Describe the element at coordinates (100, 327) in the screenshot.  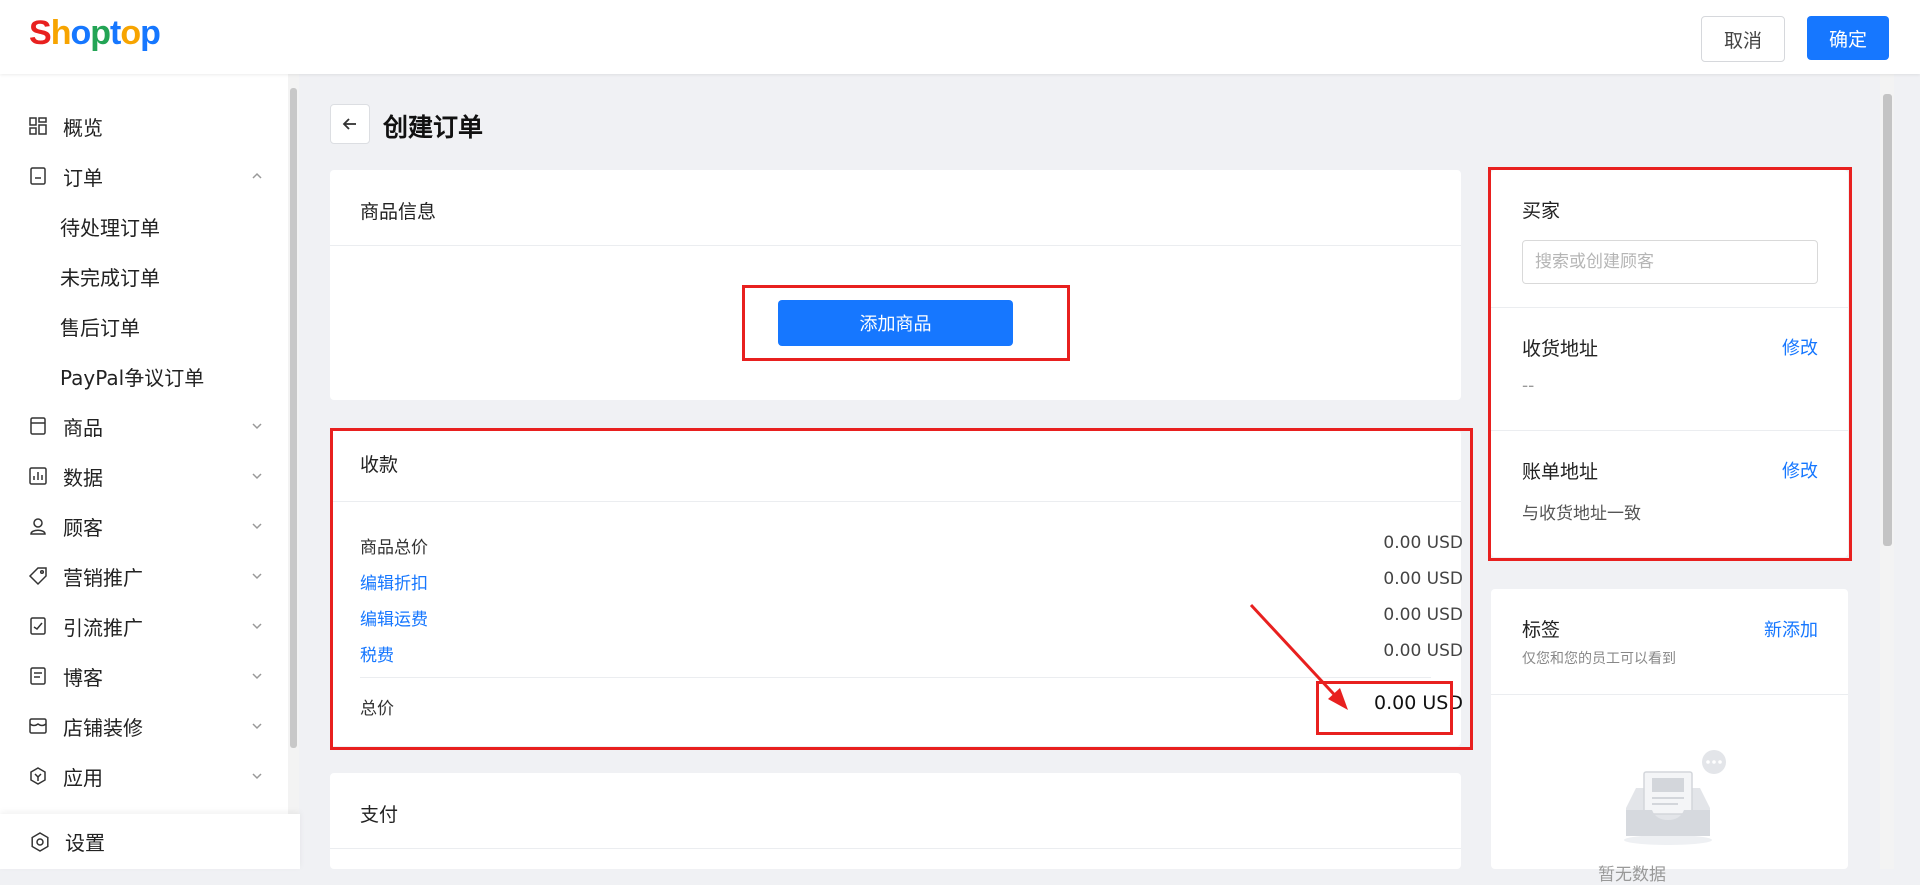
I see `sidebar-item-label: 售后订单` at that location.